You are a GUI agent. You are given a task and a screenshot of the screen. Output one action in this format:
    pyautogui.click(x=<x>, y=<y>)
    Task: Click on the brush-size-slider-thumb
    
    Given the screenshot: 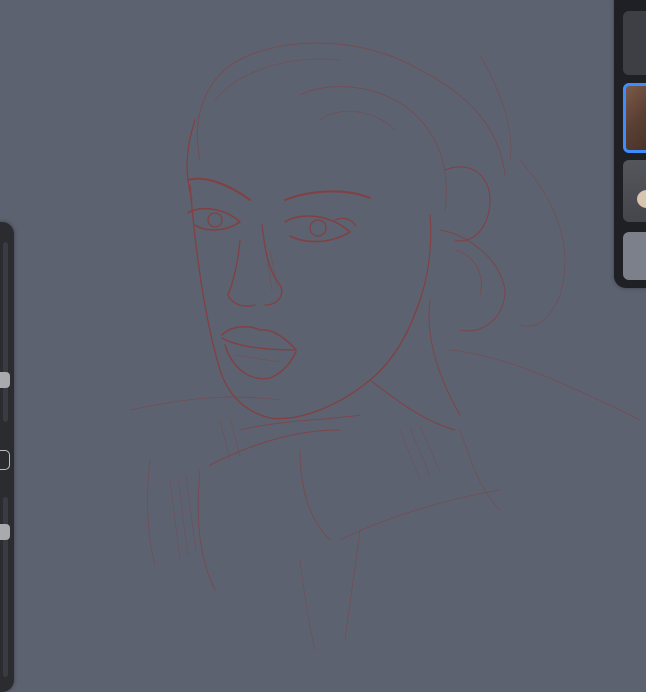 What is the action you would take?
    pyautogui.click(x=5, y=380)
    